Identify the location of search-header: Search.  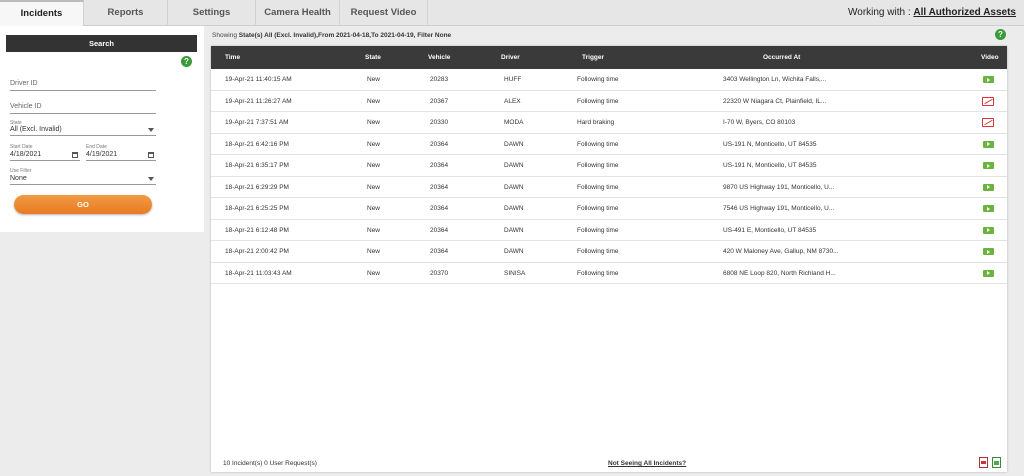
(101, 43).